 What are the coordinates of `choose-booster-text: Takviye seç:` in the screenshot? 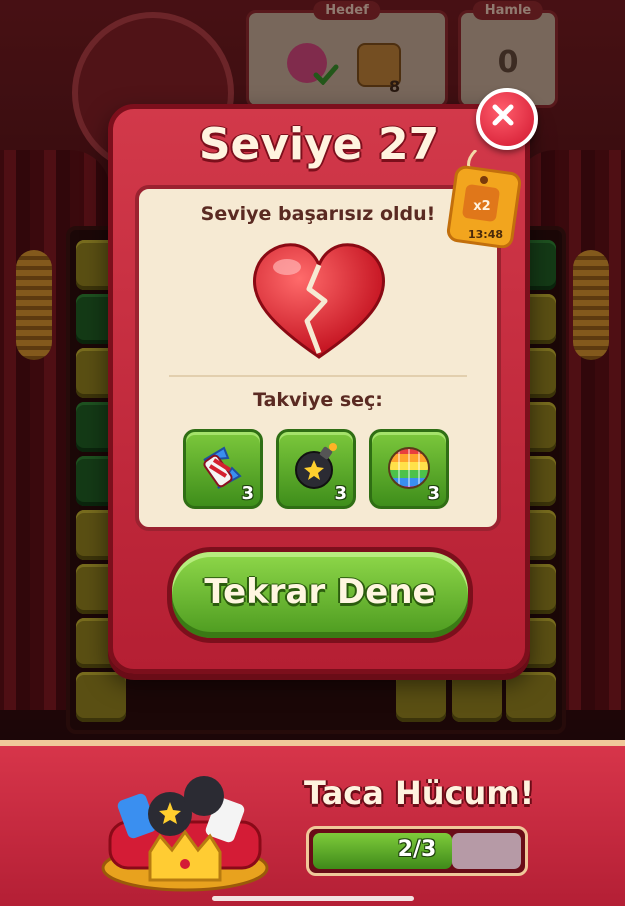 It's located at (318, 400).